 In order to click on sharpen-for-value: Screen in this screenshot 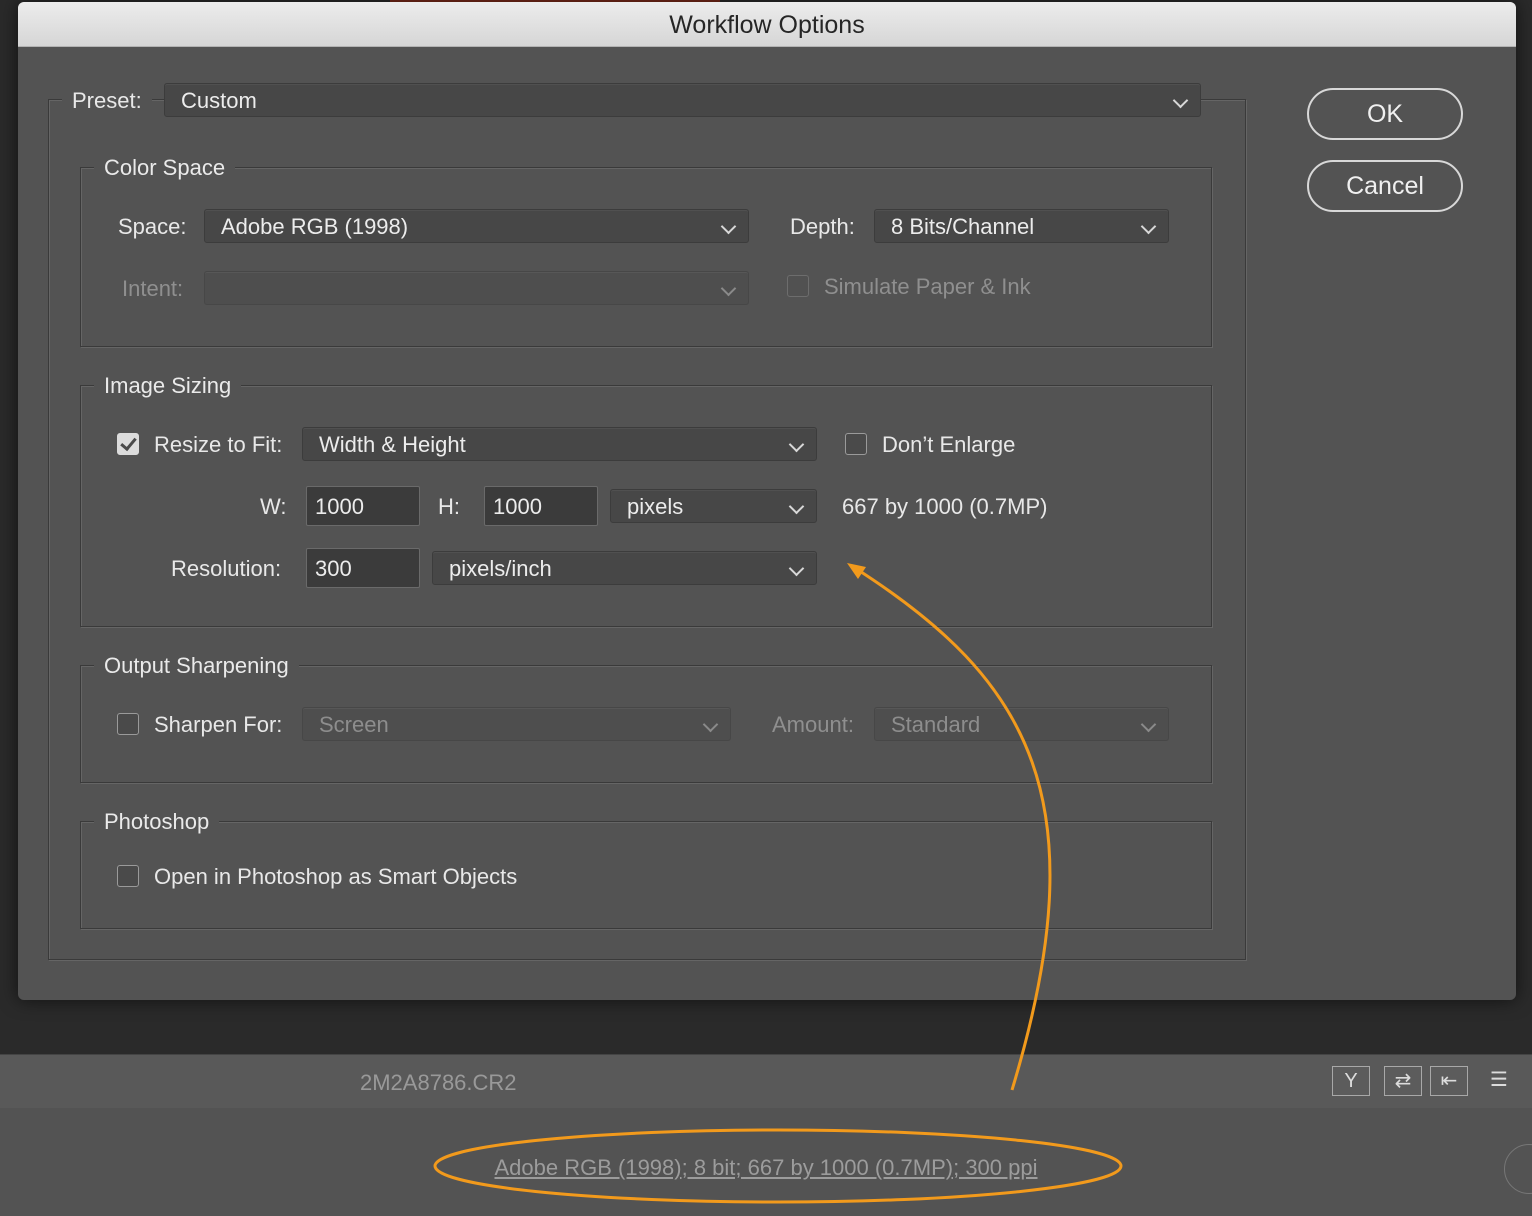, I will do `click(354, 724)`.